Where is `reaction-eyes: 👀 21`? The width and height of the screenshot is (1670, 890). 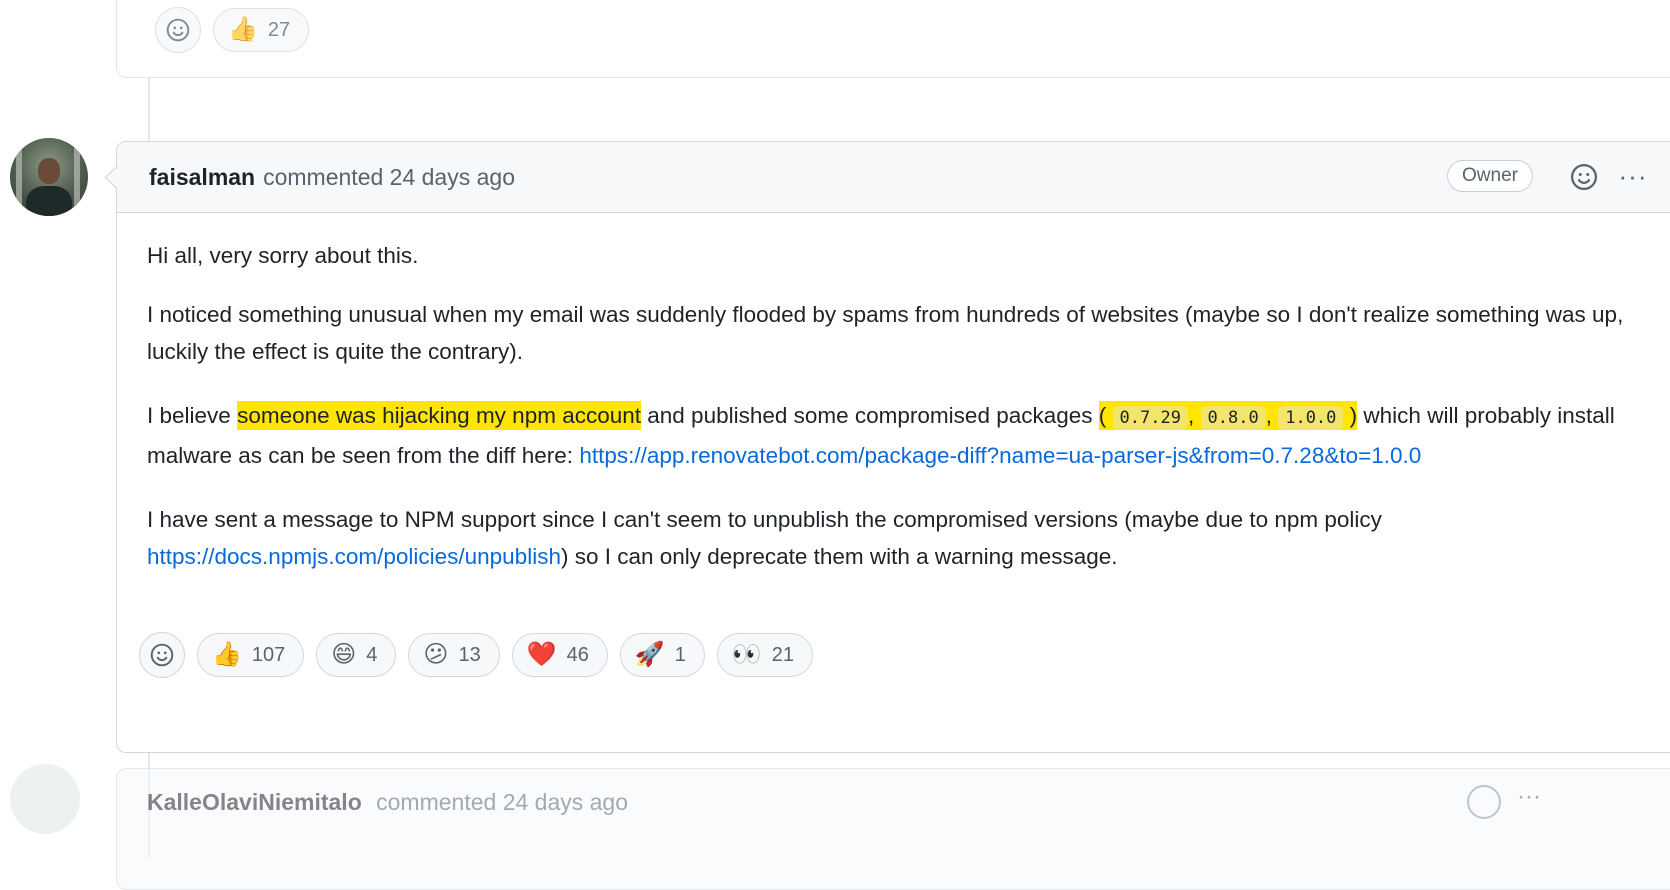 reaction-eyes: 👀 21 is located at coordinates (764, 655).